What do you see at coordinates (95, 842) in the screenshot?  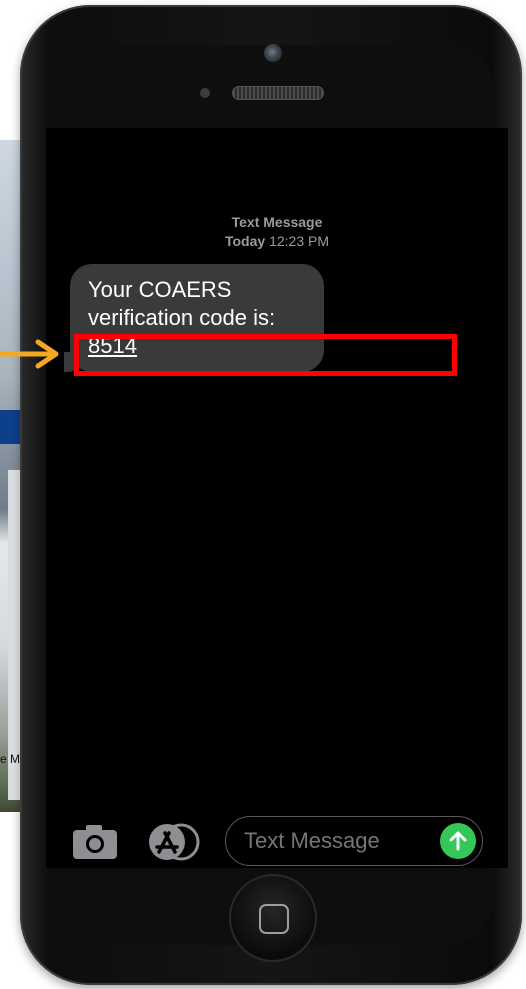 I see `camera-icon` at bounding box center [95, 842].